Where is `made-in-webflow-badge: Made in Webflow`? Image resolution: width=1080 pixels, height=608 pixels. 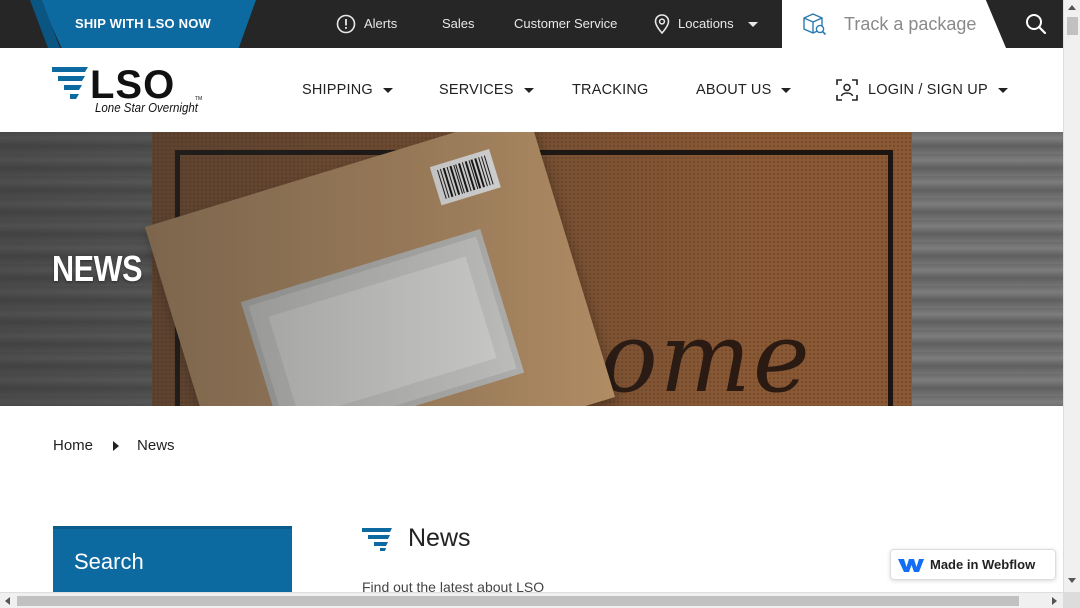
made-in-webflow-badge: Made in Webflow is located at coordinates (973, 564).